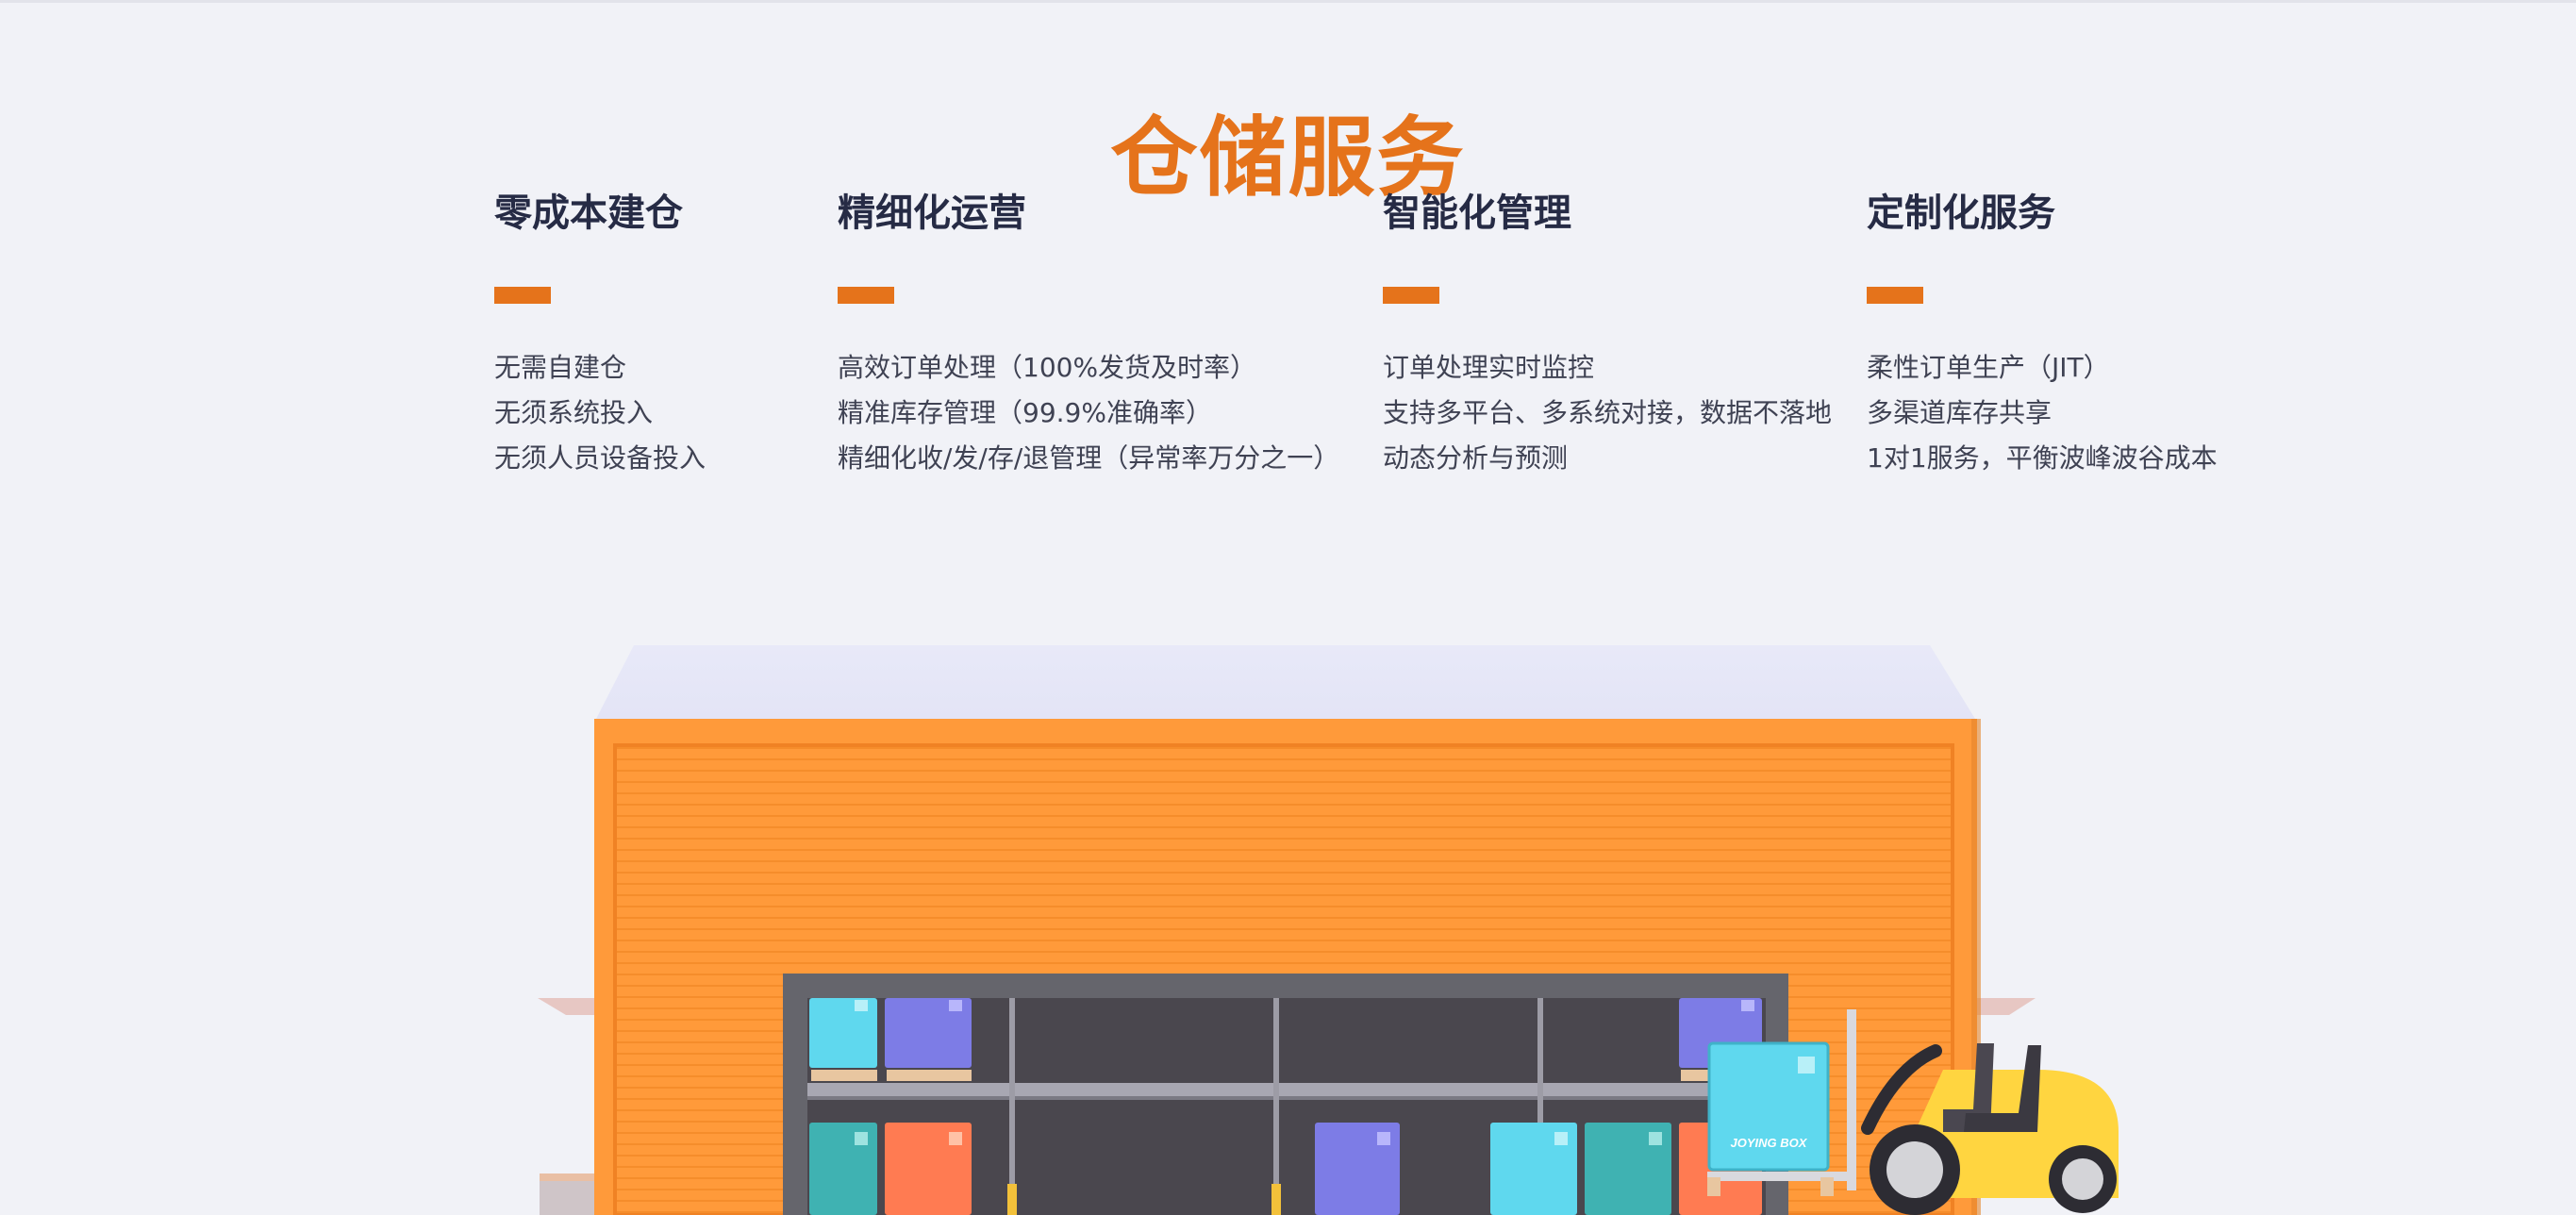  What do you see at coordinates (574, 412) in the screenshot?
I see `feature-item: 无须系统投入` at bounding box center [574, 412].